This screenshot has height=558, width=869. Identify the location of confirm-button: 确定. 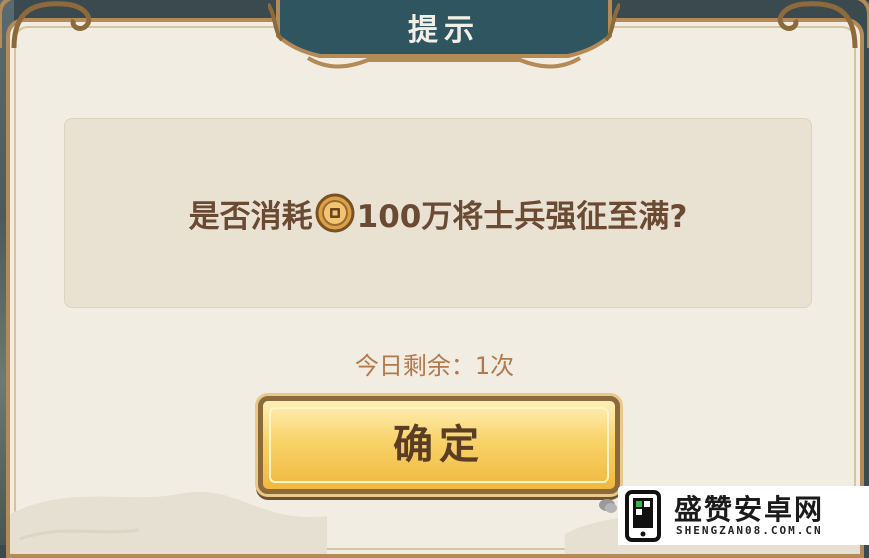
(439, 445).